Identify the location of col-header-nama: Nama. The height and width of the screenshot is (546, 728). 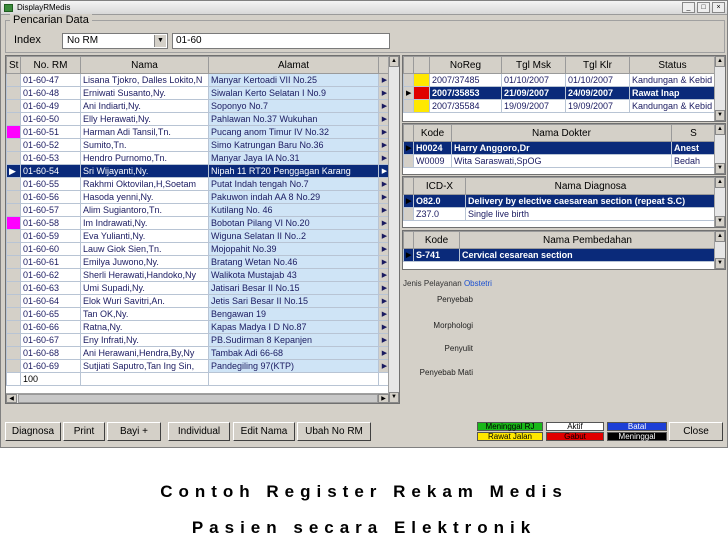
(144, 65).